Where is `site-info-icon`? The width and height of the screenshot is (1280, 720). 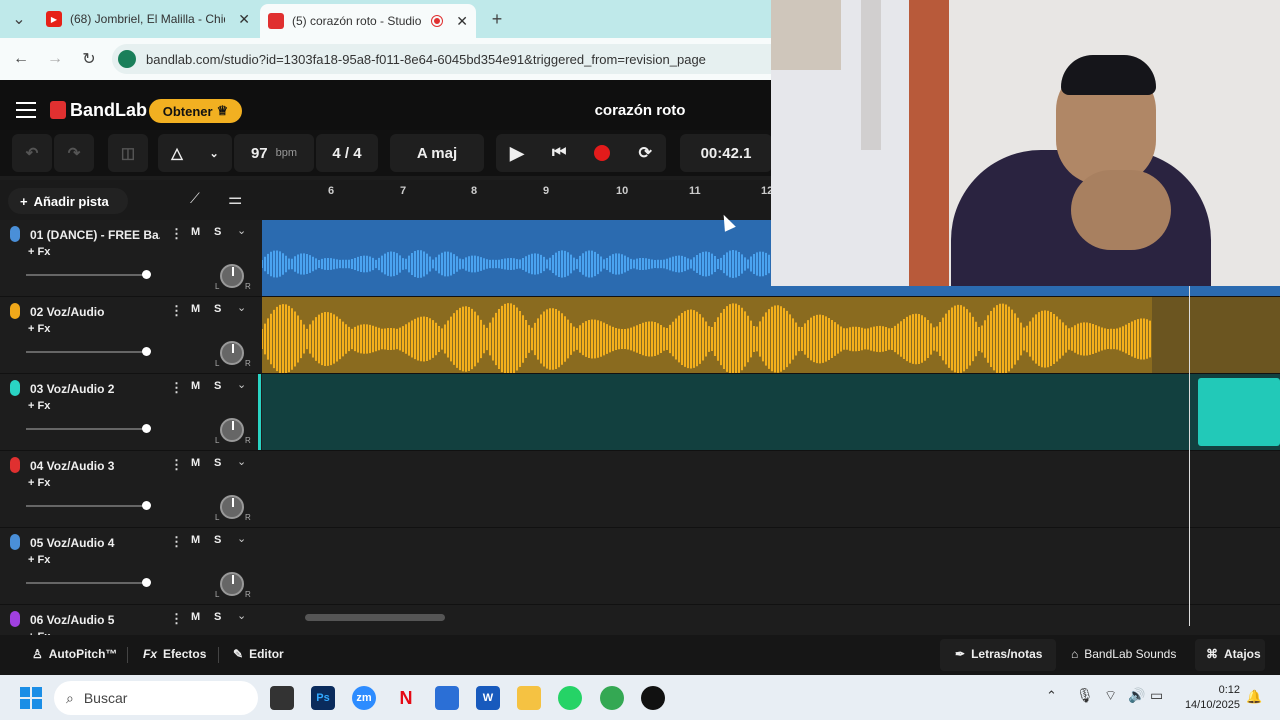
site-info-icon is located at coordinates (127, 59).